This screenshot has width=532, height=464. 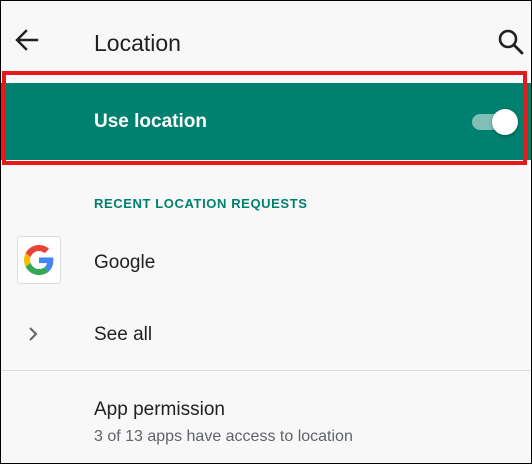 I want to click on divider, so click(x=266, y=370).